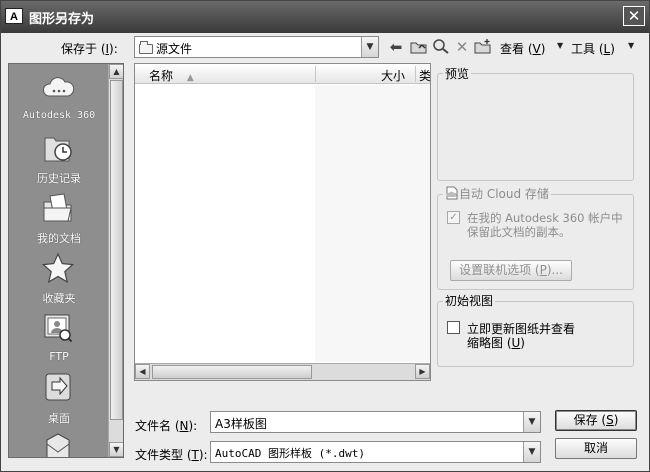 Image resolution: width=650 pixels, height=472 pixels. Describe the element at coordinates (241, 424) in the screenshot. I see `filename-value: A3样板图` at that location.